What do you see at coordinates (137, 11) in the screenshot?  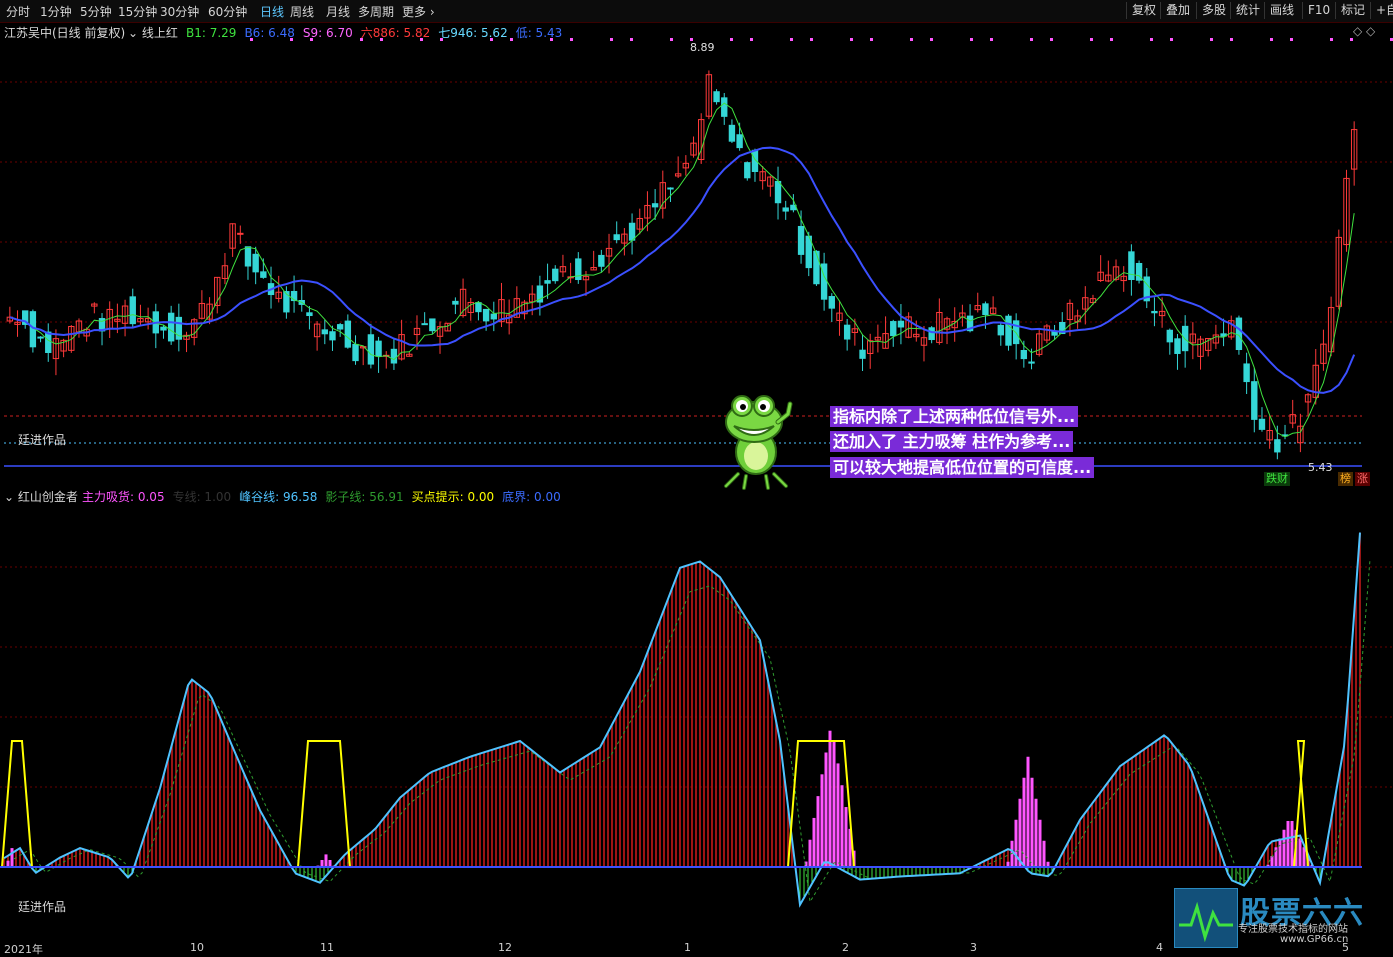 I see `period-tab-3: 15分钟` at bounding box center [137, 11].